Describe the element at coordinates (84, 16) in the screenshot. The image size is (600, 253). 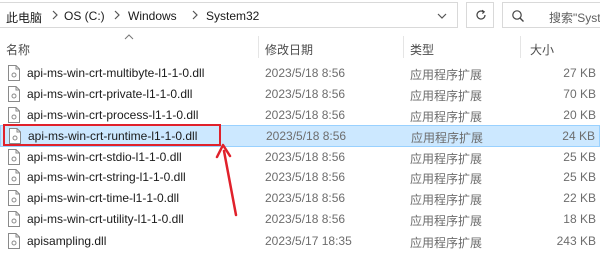
I see `crumb-os-drive: OS (C:)` at that location.